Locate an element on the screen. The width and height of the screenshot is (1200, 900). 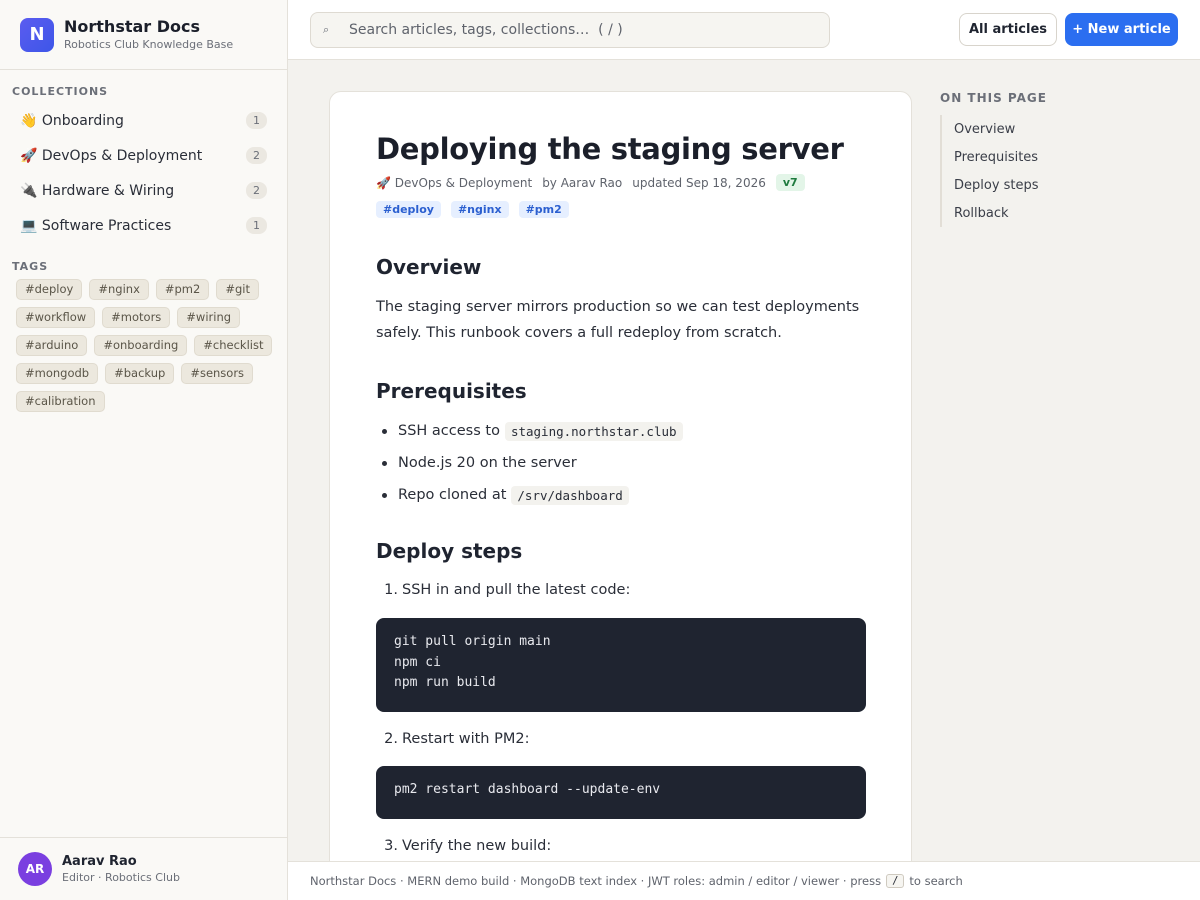
code-block: pm2 restart dashboard --update-env is located at coordinates (621, 792).